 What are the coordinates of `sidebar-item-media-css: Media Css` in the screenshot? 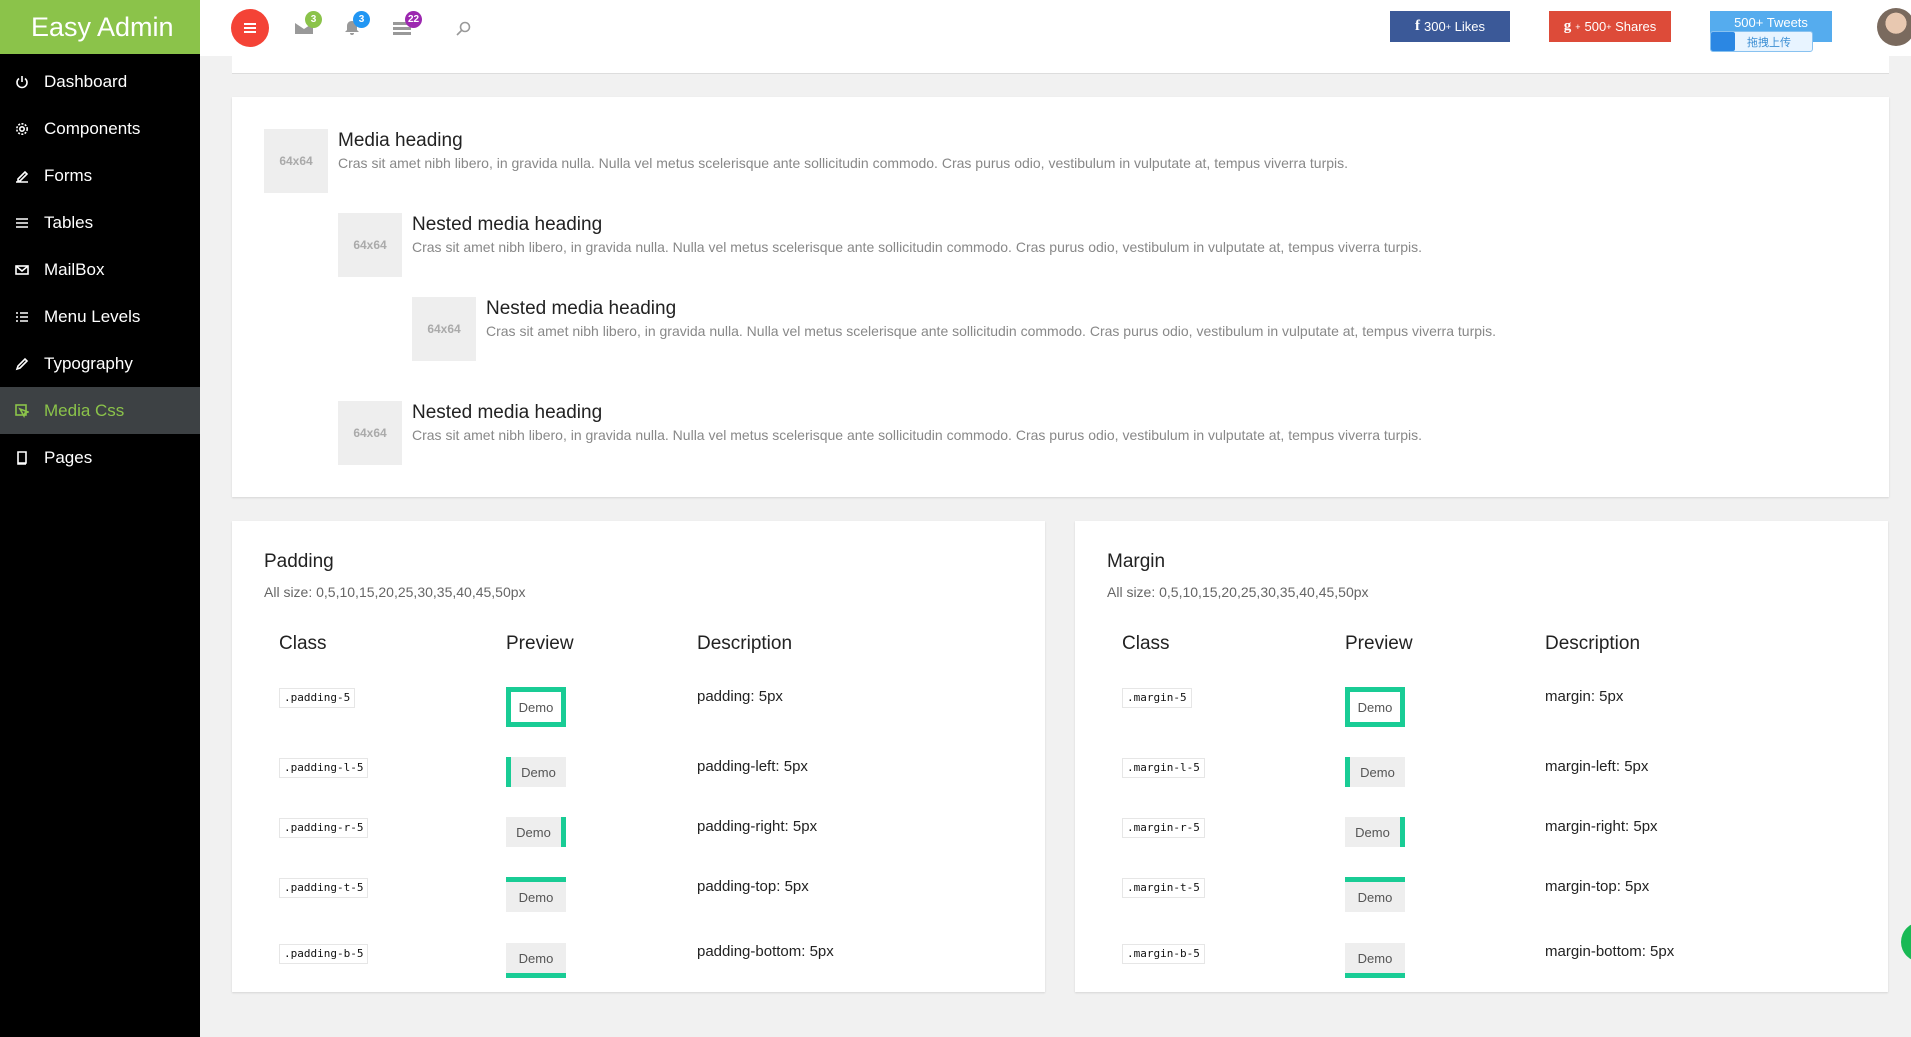 It's located at (100, 410).